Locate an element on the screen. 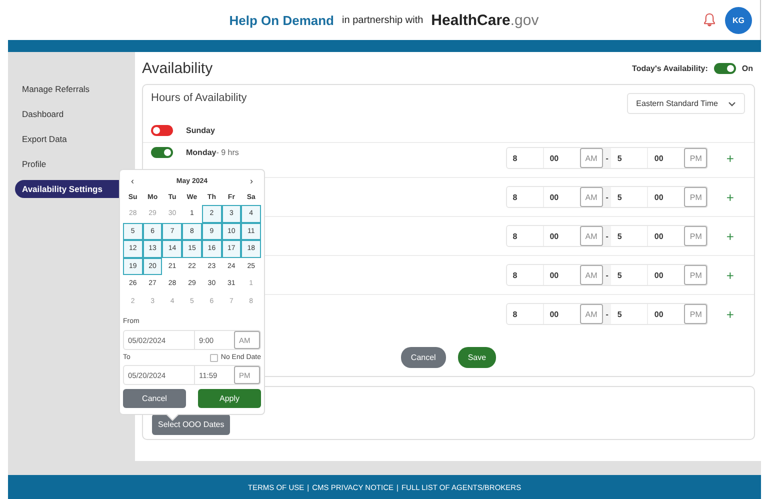  day-label: Monday- 9 hrs is located at coordinates (212, 152).